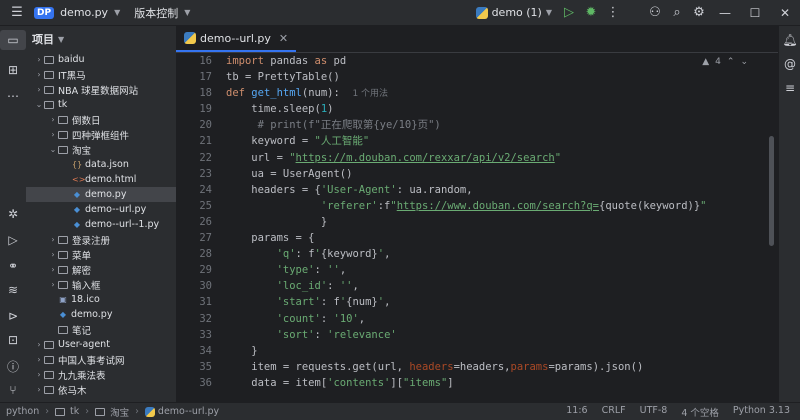  What do you see at coordinates (13, 290) in the screenshot?
I see `layers-icon: ≋` at bounding box center [13, 290].